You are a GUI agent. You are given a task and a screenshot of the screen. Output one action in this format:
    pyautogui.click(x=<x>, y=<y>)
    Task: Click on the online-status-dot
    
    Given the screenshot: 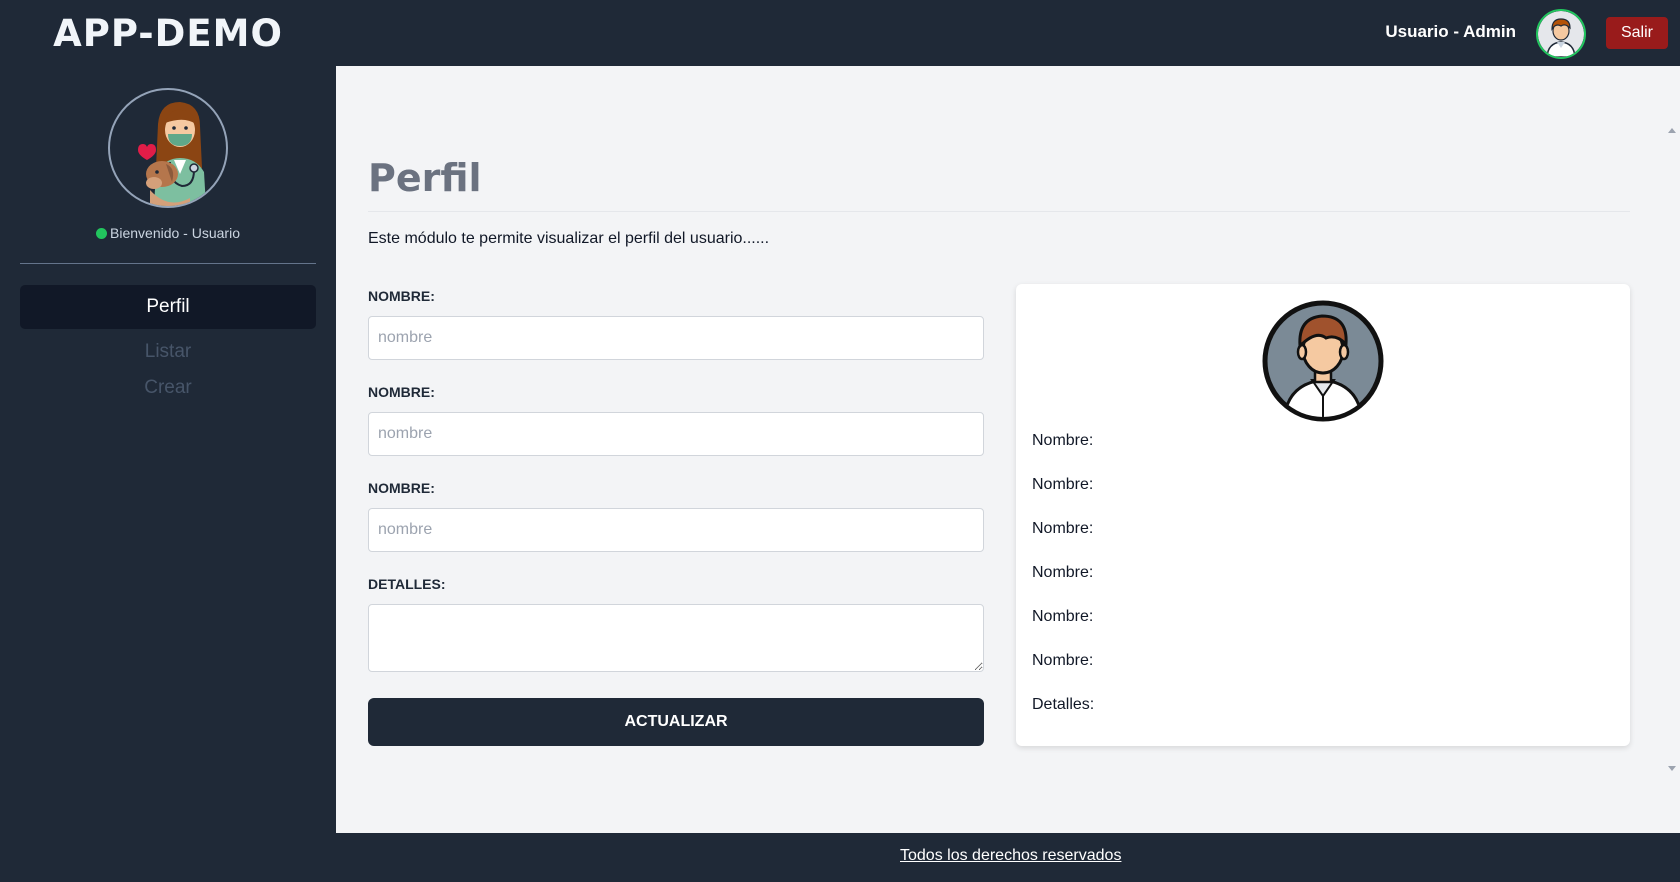 What is the action you would take?
    pyautogui.click(x=102, y=233)
    